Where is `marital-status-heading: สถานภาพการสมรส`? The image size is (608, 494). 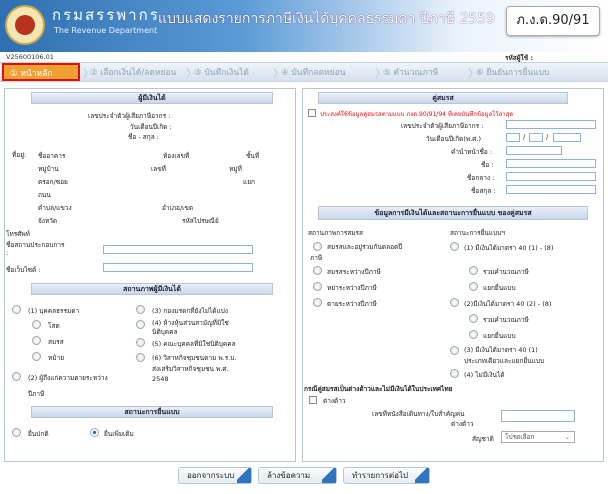 marital-status-heading: สถานภาพการสมรส is located at coordinates (336, 233).